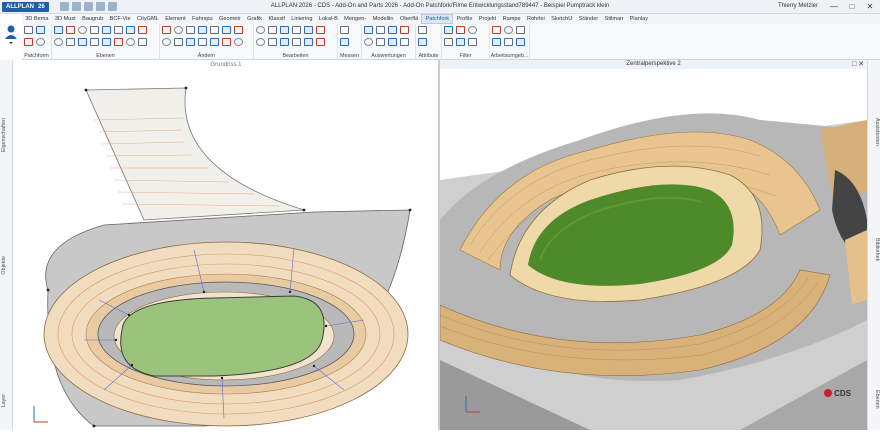 This screenshot has width=880, height=432. I want to click on ribbon-tab: Mengen-, so click(355, 19).